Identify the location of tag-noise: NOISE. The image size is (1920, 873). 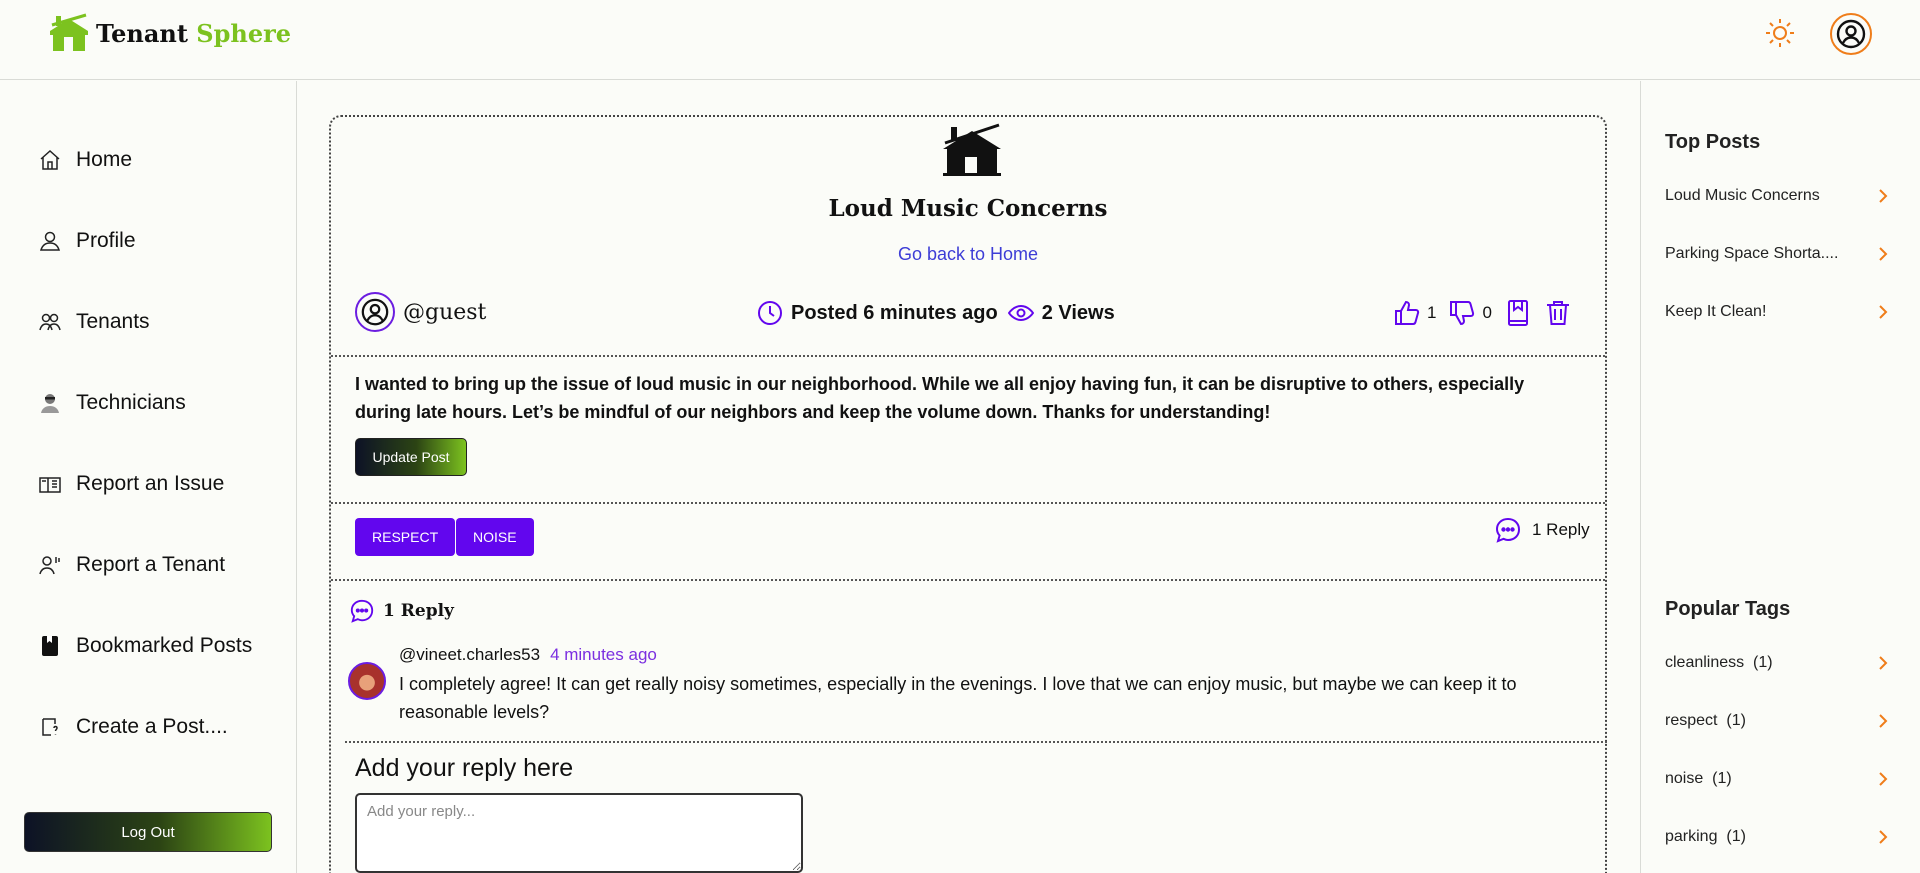
(495, 537).